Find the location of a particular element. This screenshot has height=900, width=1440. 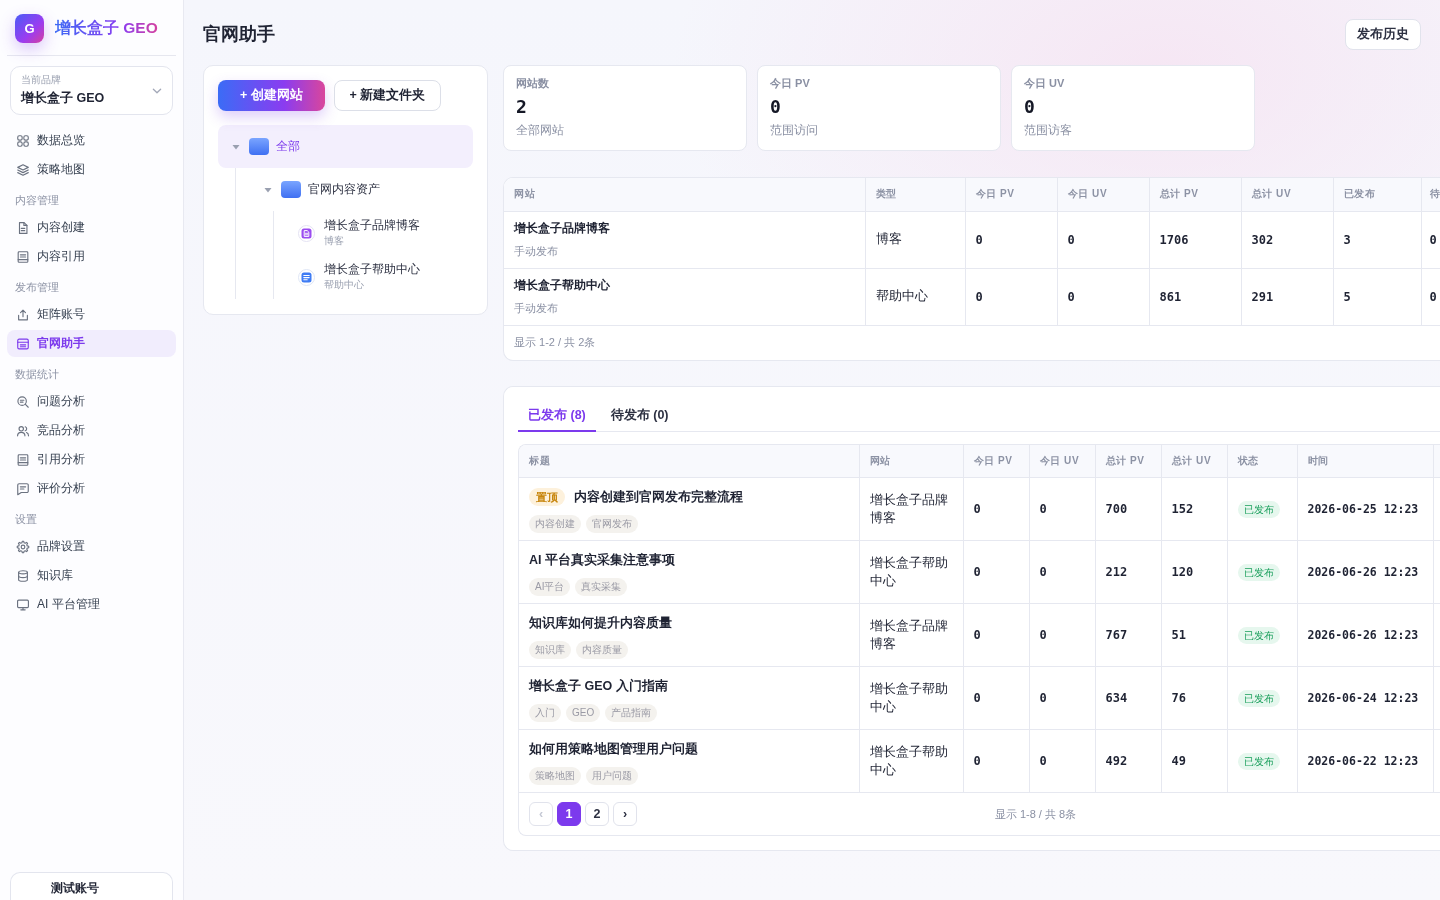

nav-item: 评价分析 is located at coordinates (91, 488).